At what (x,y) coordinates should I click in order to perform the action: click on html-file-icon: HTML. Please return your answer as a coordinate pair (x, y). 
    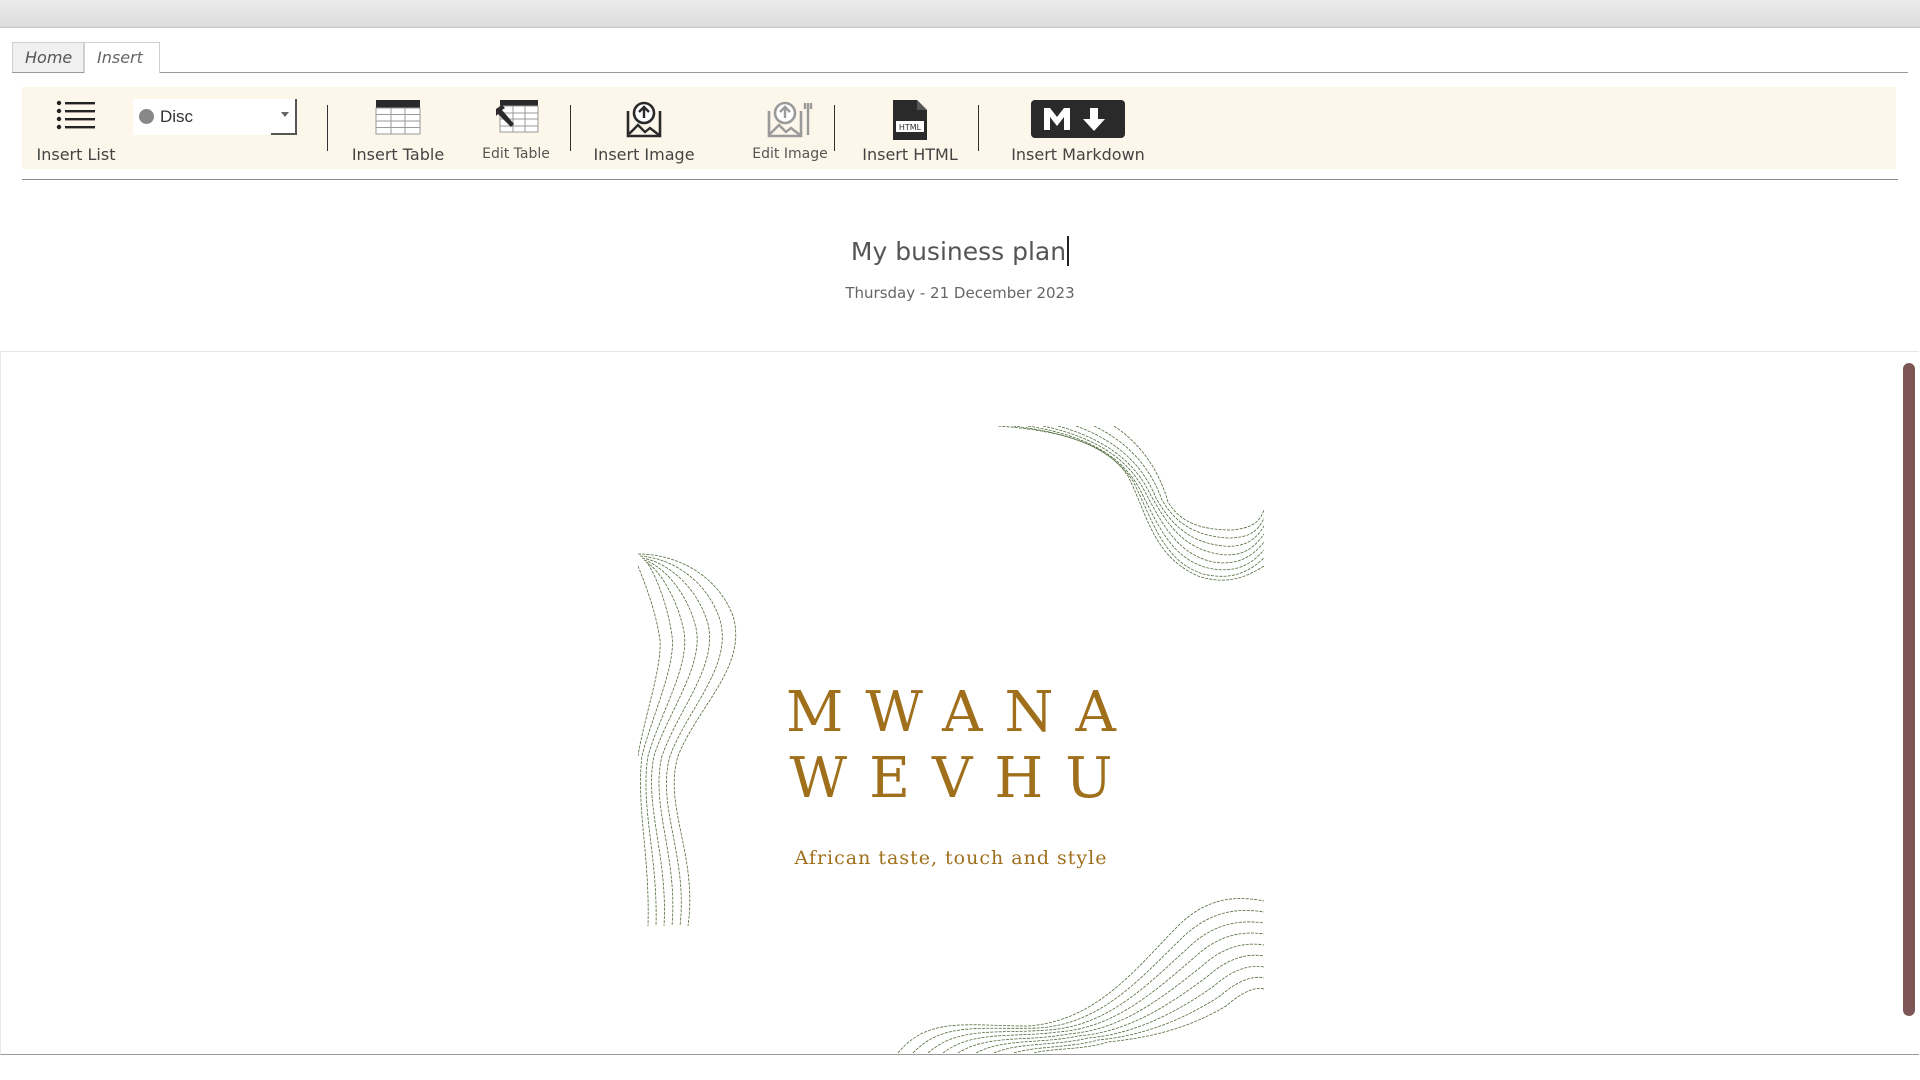
    Looking at the image, I should click on (910, 122).